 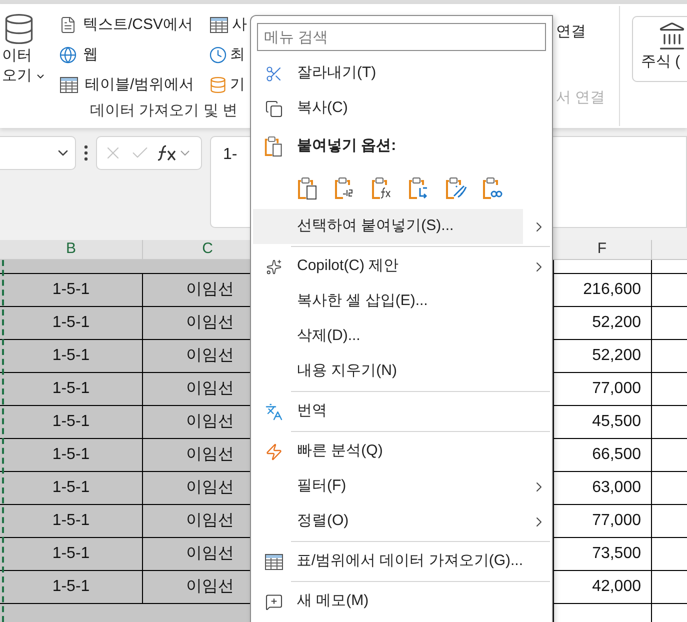 What do you see at coordinates (68, 55) in the screenshot?
I see `globe-icon` at bounding box center [68, 55].